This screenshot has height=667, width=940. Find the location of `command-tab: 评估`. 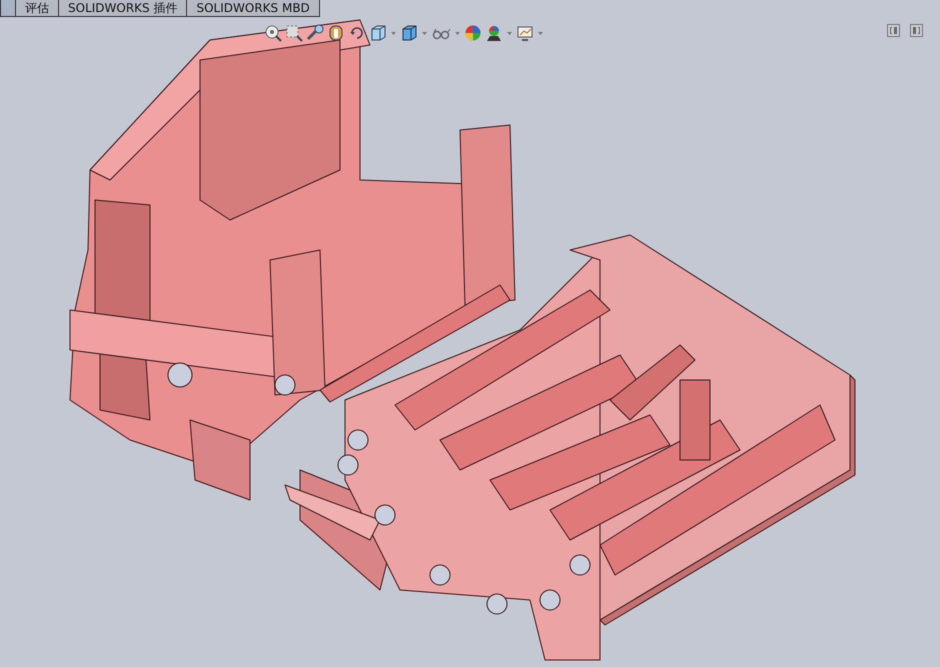

command-tab: 评估 is located at coordinates (37, 8).